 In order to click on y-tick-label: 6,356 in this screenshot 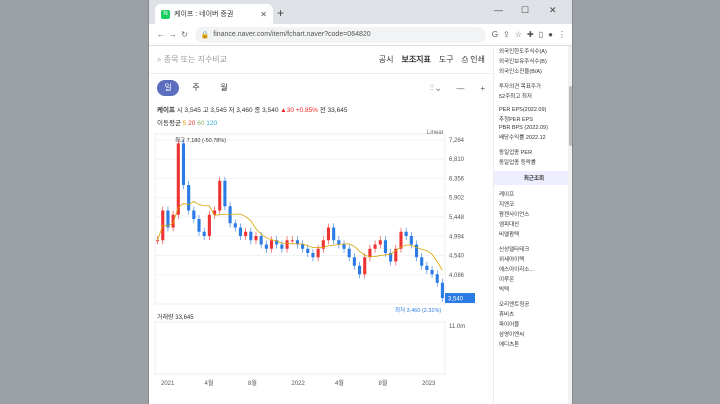, I will do `click(457, 179)`.